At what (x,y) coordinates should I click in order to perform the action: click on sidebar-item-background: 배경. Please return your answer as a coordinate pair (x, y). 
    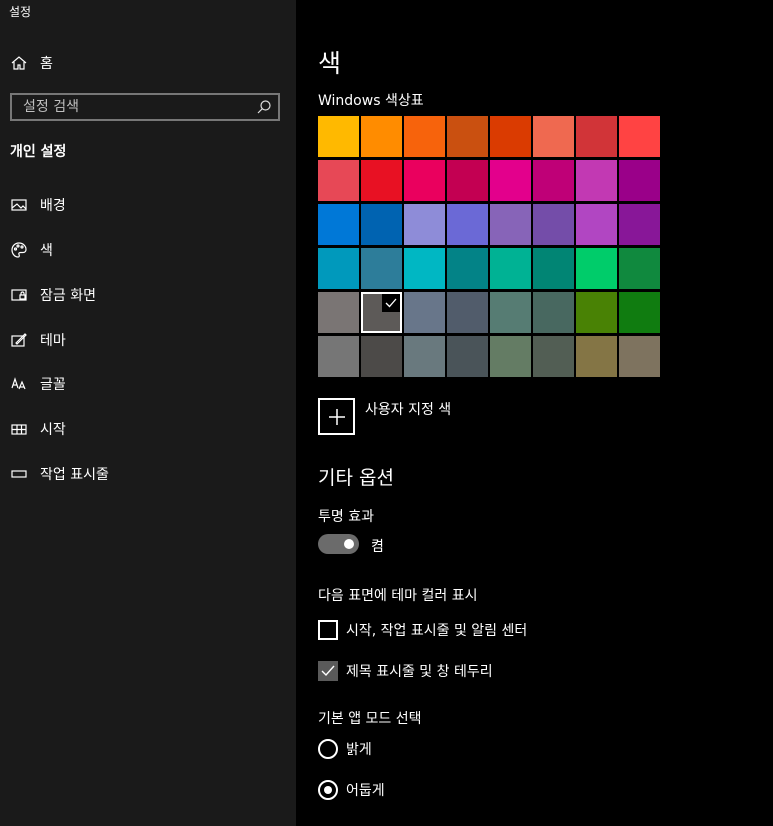
    Looking at the image, I should click on (148, 205).